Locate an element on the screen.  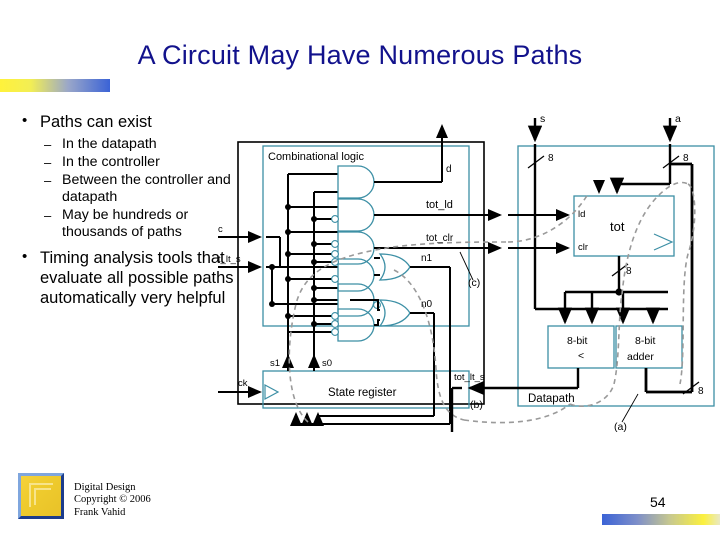
input-label-ck: ck is located at coordinates (243, 383).